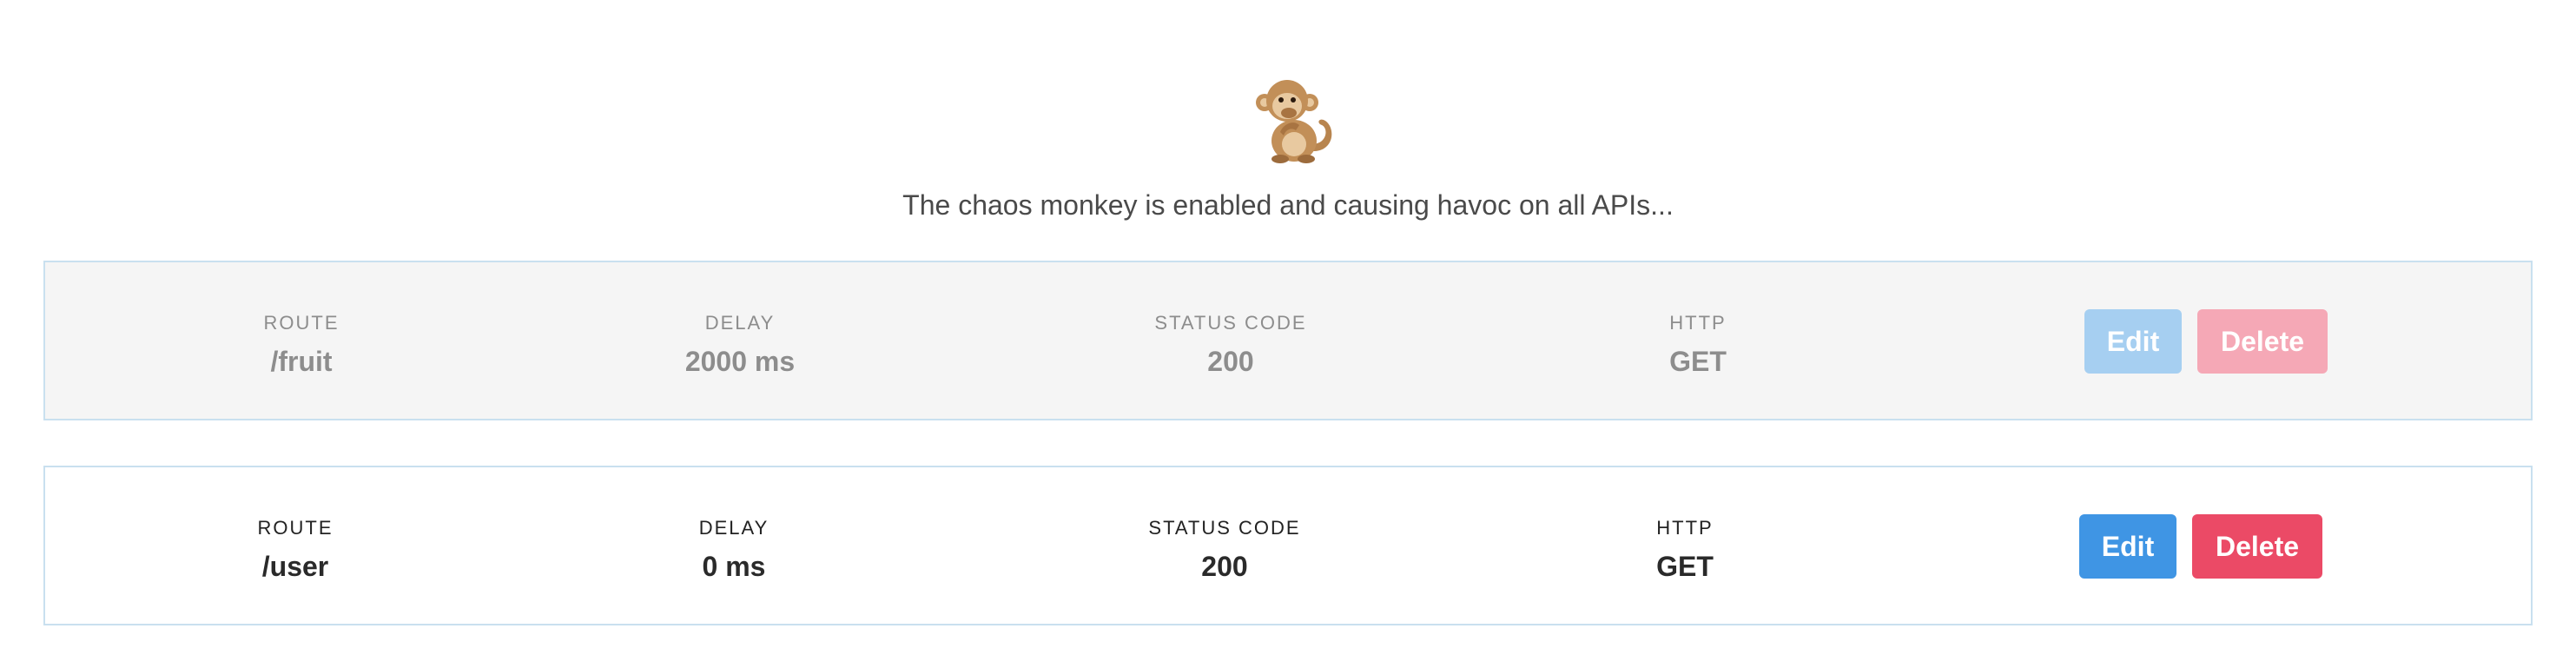  I want to click on delay-column: DELAY 0 ms, so click(734, 547).